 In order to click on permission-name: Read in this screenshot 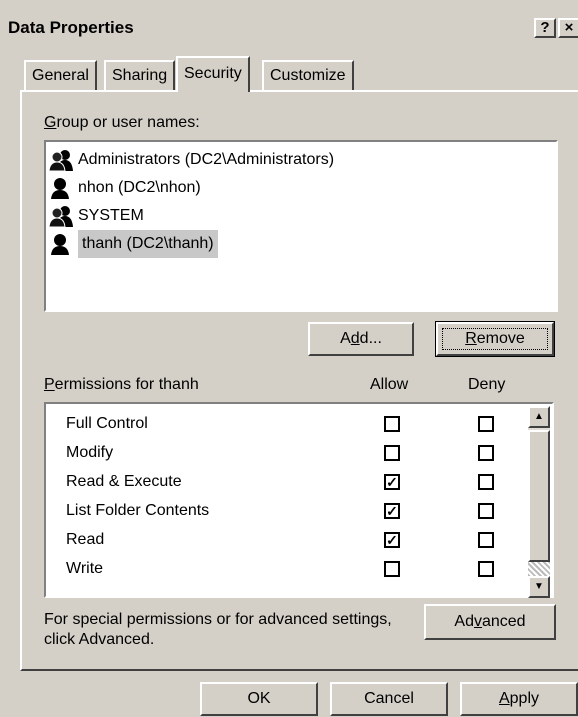, I will do `click(85, 539)`.